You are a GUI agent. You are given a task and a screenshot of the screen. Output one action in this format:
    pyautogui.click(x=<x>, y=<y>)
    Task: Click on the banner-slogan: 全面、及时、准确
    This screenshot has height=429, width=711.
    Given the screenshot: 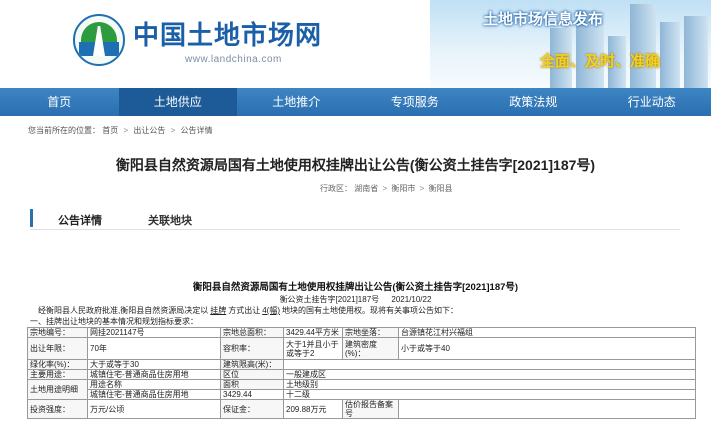 What is the action you would take?
    pyautogui.click(x=600, y=61)
    